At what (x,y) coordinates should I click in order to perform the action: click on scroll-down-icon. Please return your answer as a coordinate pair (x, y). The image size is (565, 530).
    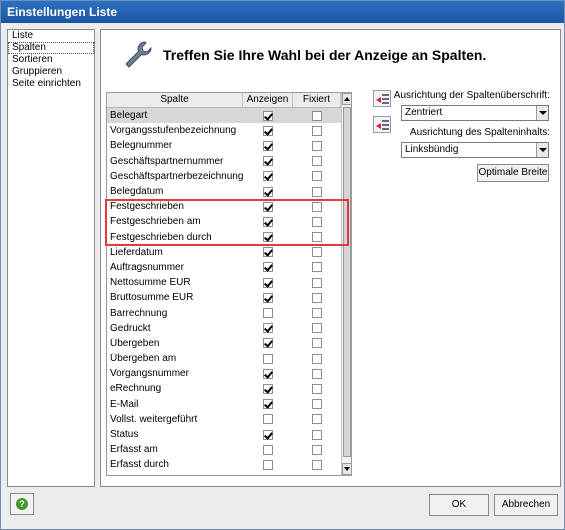
    Looking at the image, I should click on (346, 469).